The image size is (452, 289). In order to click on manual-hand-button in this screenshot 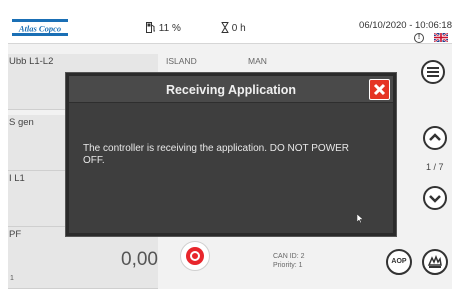, I will do `click(435, 262)`.